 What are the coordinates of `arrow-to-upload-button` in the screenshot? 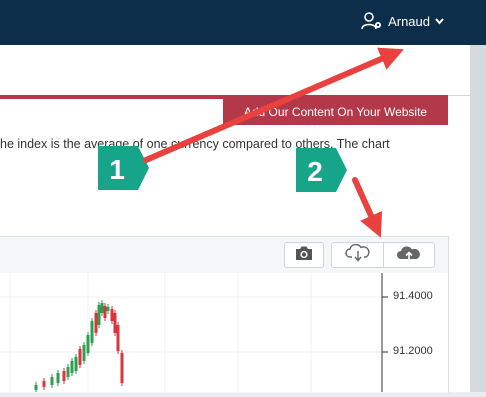 It's located at (367, 207).